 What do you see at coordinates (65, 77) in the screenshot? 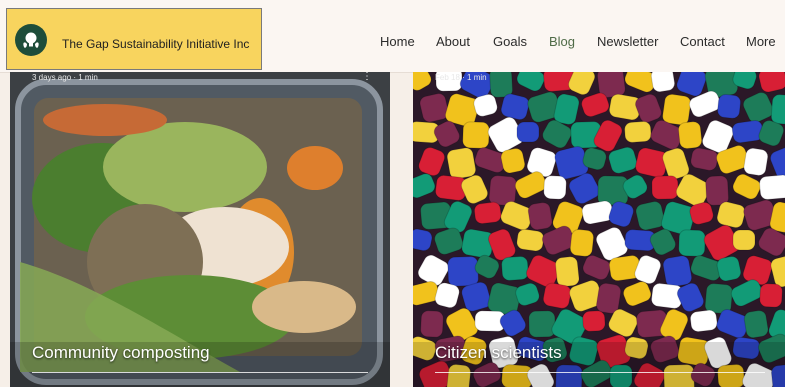
I see `post-meta: 3 days ago · 1 min` at bounding box center [65, 77].